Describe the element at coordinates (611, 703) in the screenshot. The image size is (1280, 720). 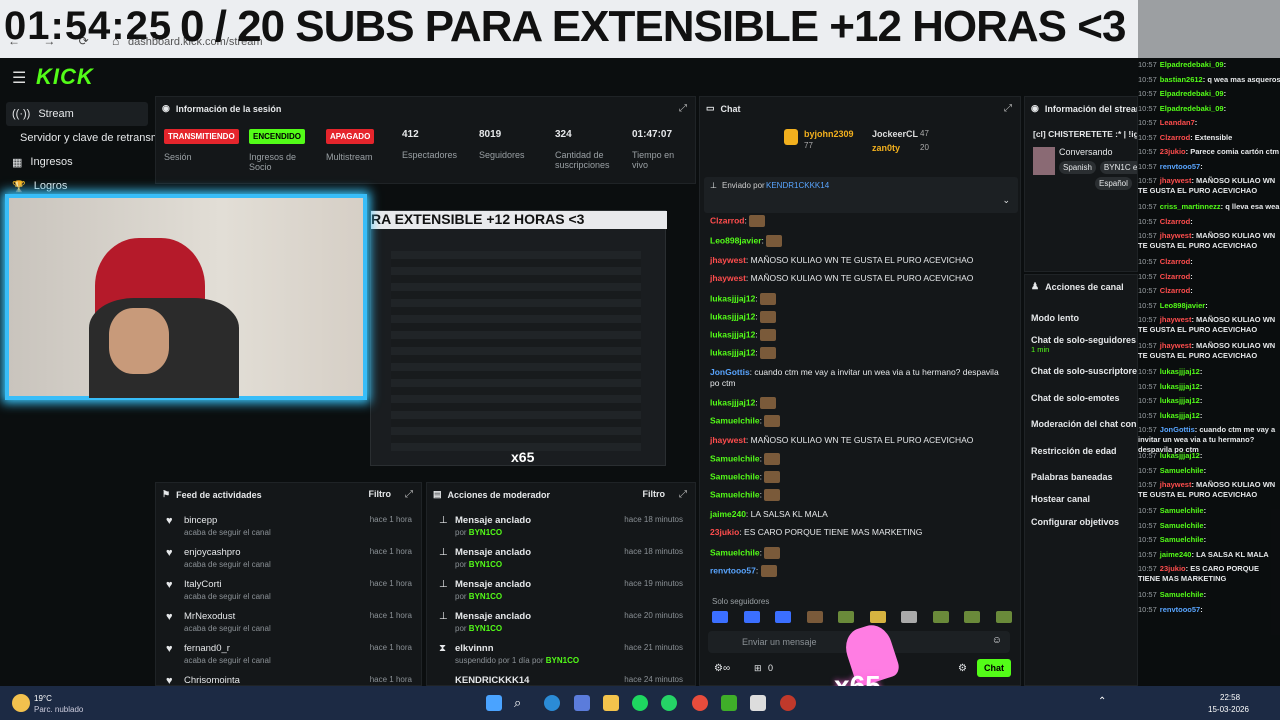
I see `folder-icon` at that location.